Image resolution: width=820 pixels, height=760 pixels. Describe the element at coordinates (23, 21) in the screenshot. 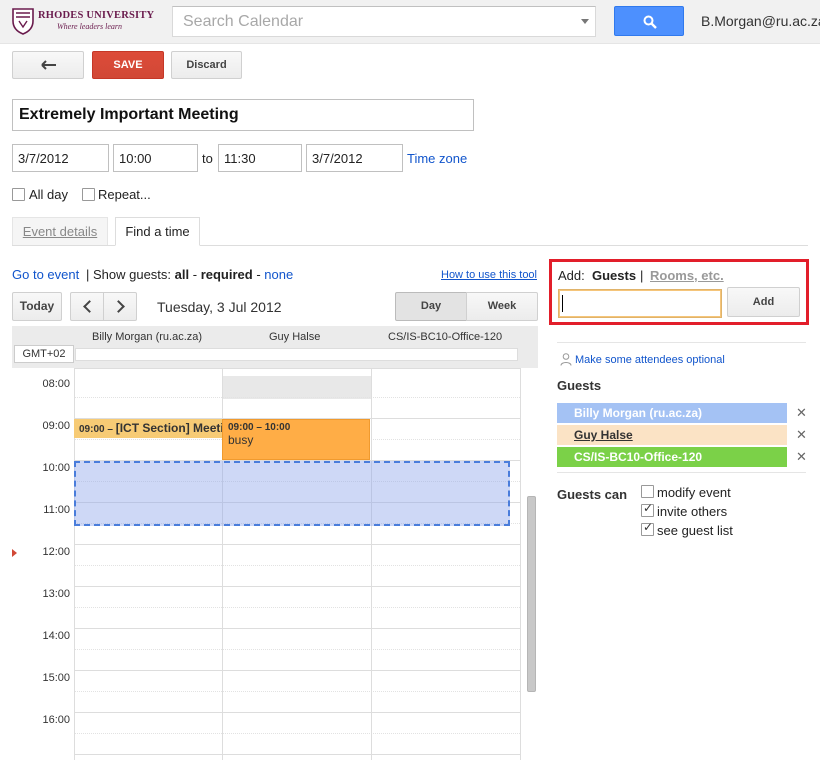

I see `crest-icon` at that location.